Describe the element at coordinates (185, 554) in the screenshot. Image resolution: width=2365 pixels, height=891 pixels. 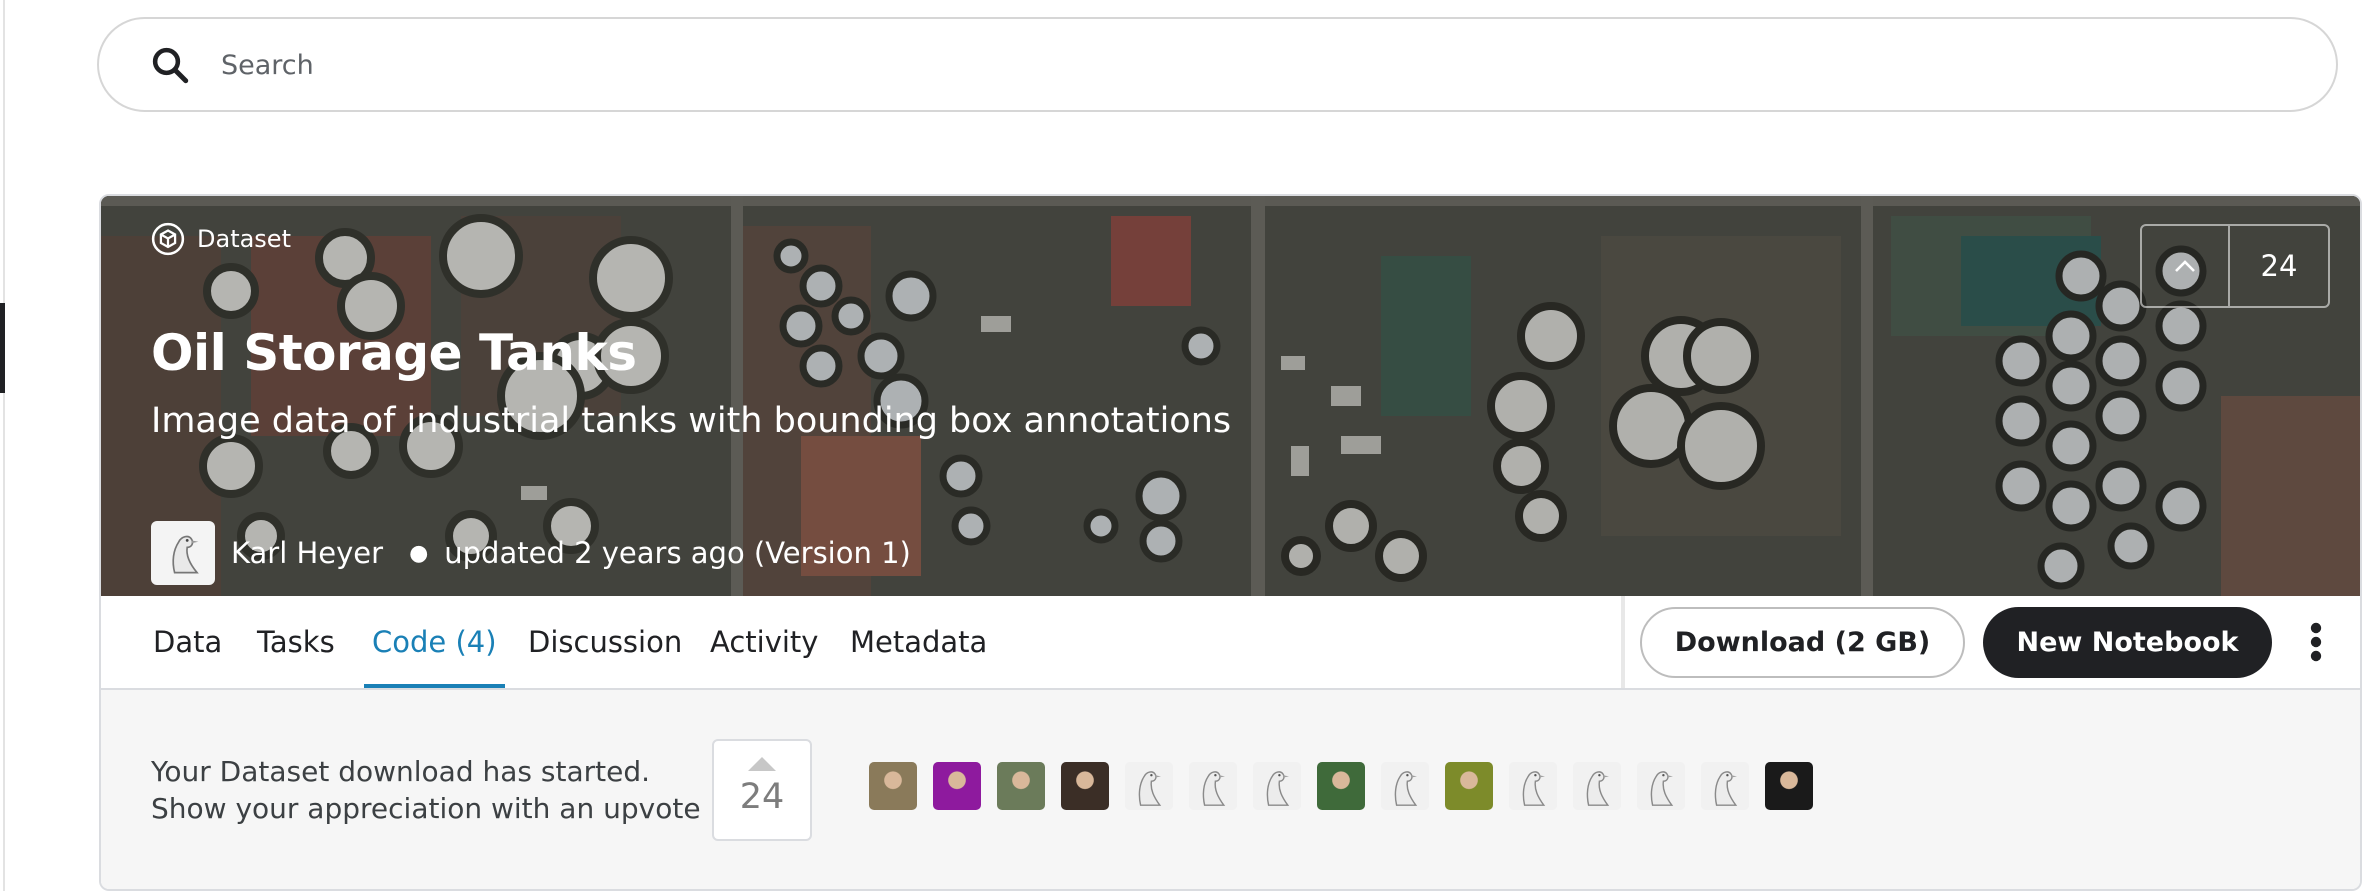
I see `goose-icon` at that location.